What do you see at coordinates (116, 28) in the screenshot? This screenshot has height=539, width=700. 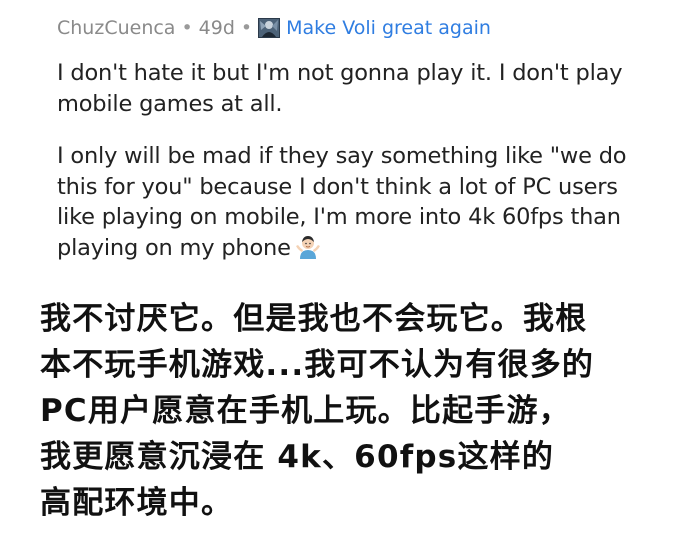 I see `username-link: ChuzCuenca` at bounding box center [116, 28].